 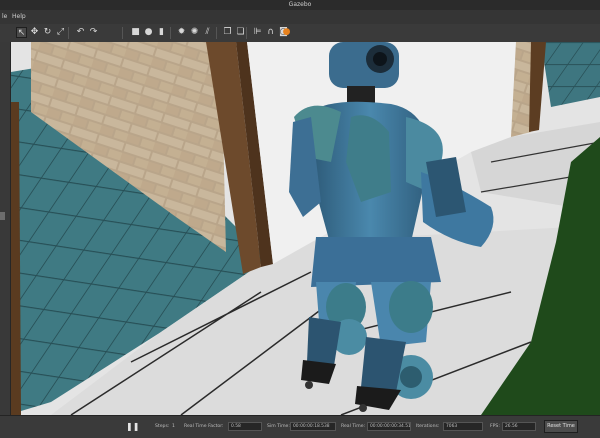 I want to click on rtf-label: Real Time Factor:, so click(x=204, y=426).